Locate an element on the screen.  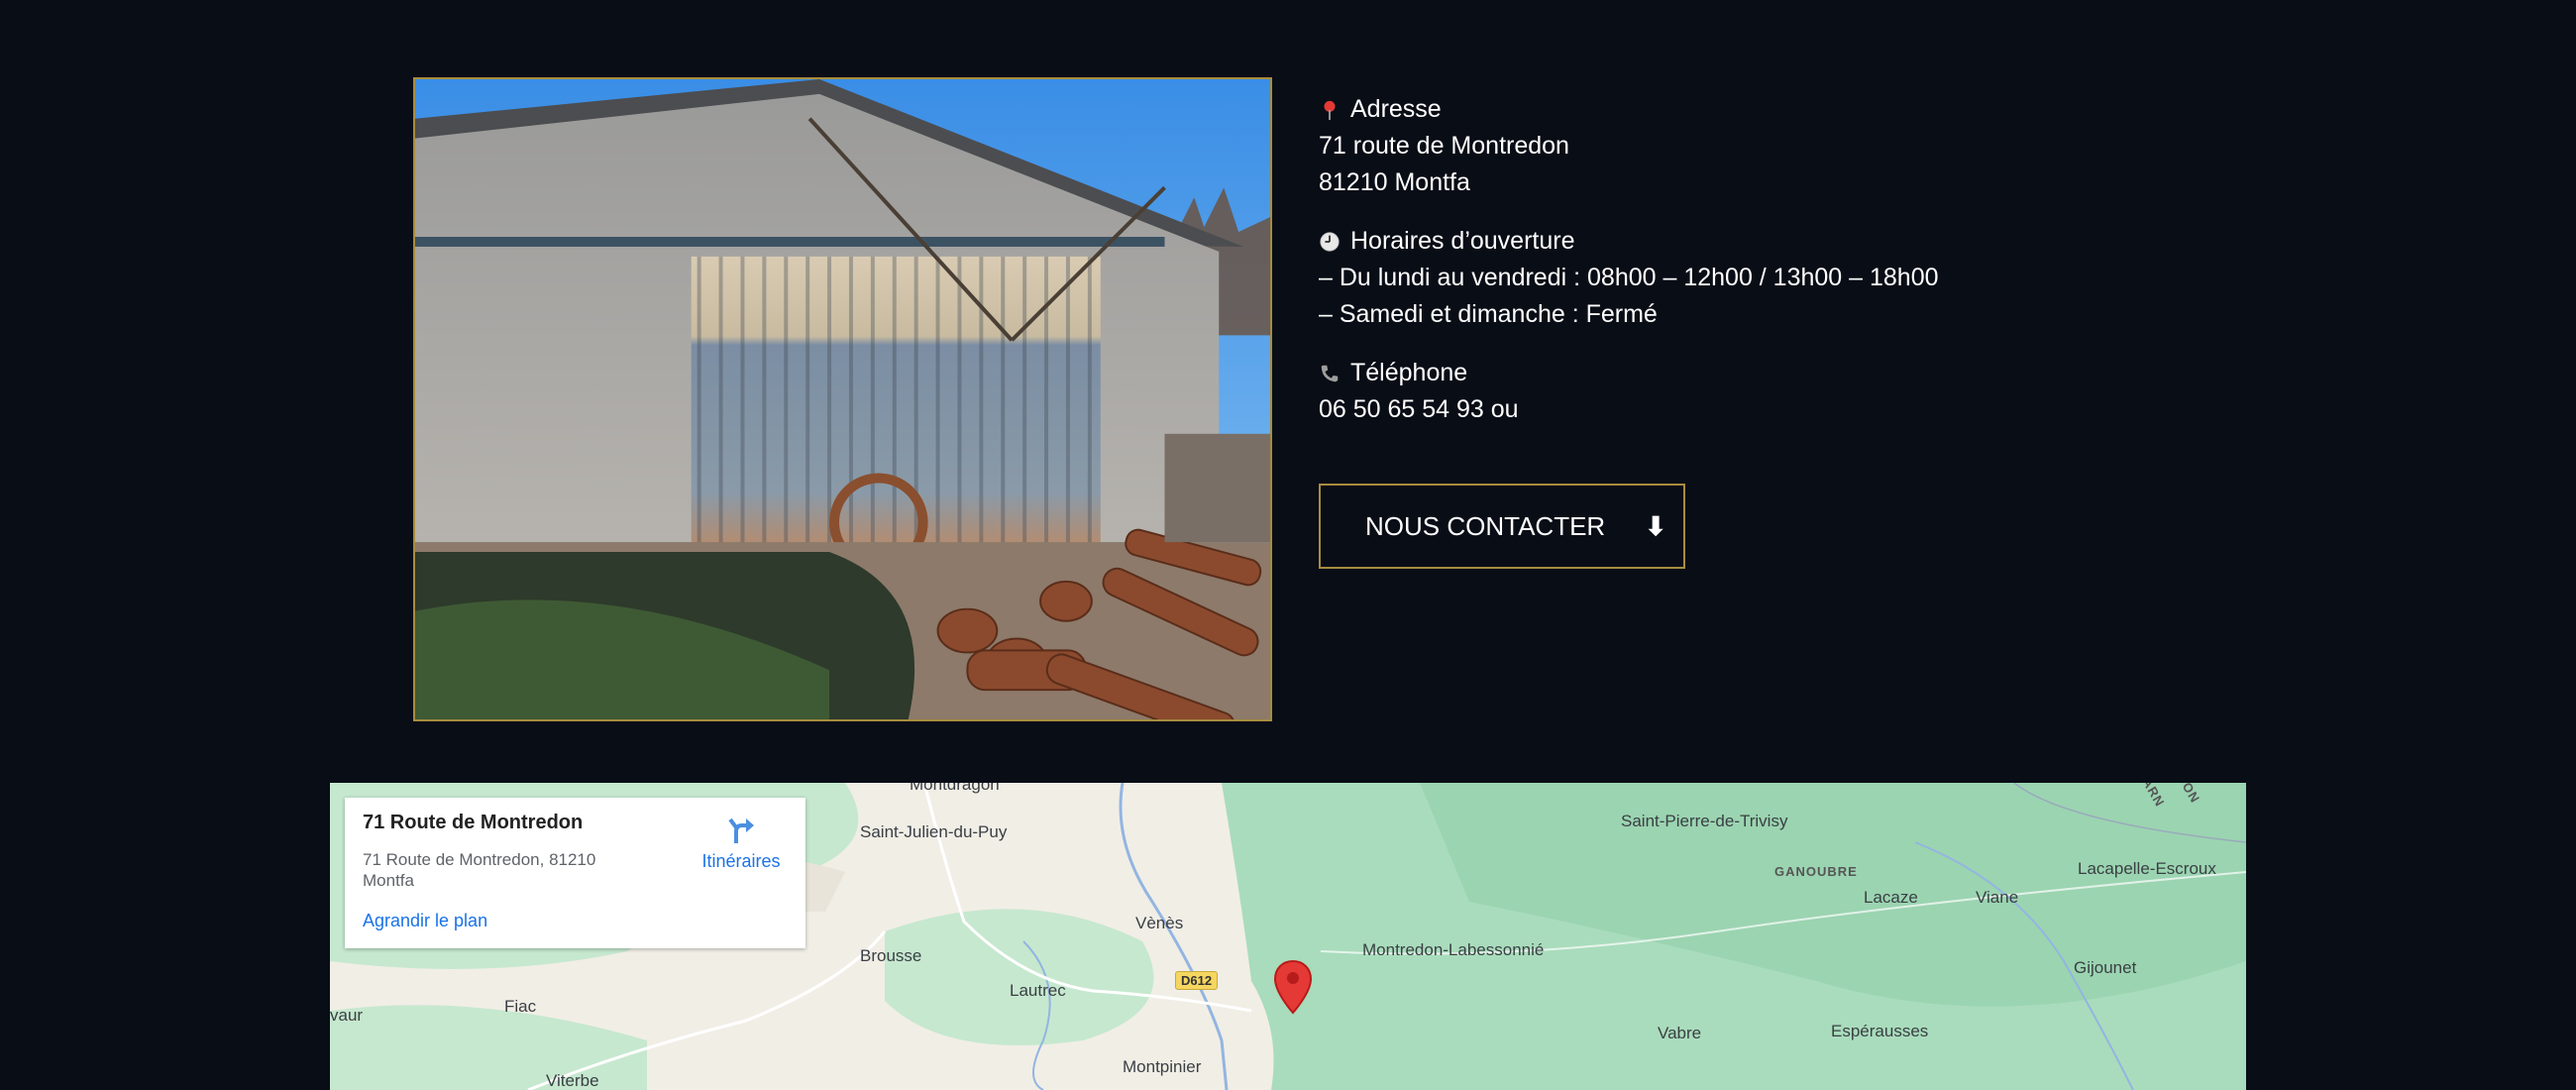
directions-icon is located at coordinates (741, 830).